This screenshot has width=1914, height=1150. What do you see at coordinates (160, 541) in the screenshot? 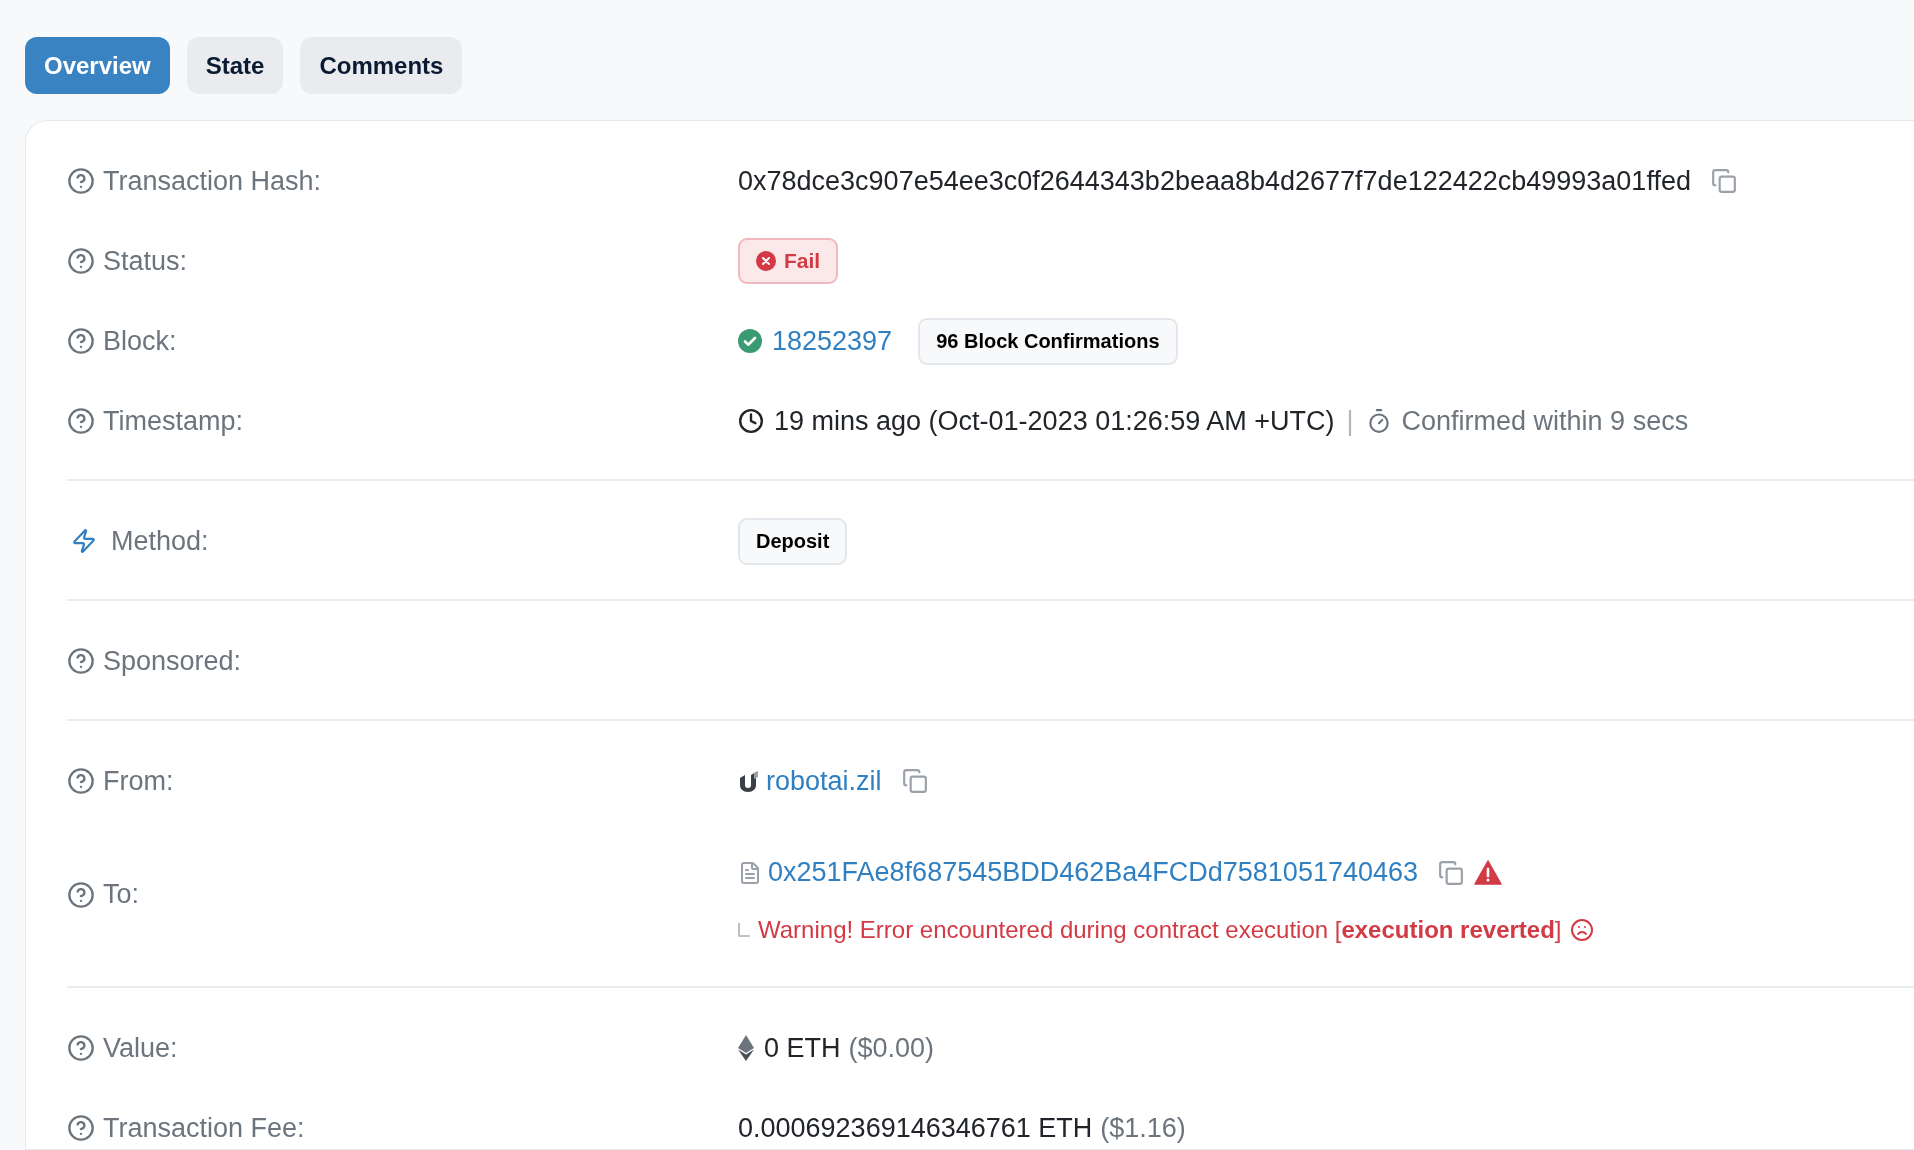
I see `field-label: Method:` at bounding box center [160, 541].